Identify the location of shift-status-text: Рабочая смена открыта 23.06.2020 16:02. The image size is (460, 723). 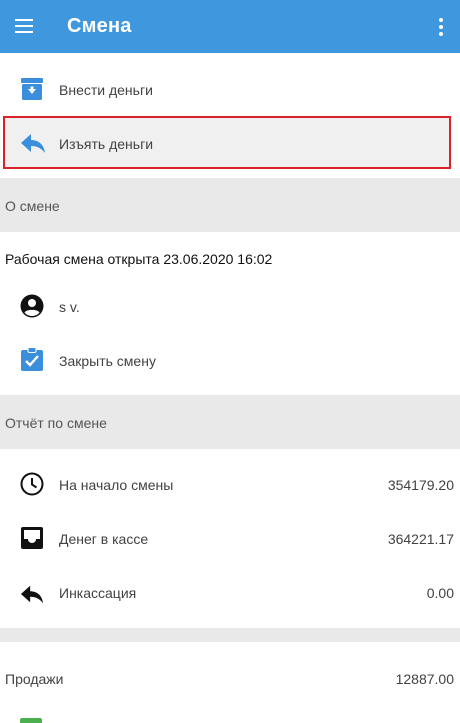
(139, 259).